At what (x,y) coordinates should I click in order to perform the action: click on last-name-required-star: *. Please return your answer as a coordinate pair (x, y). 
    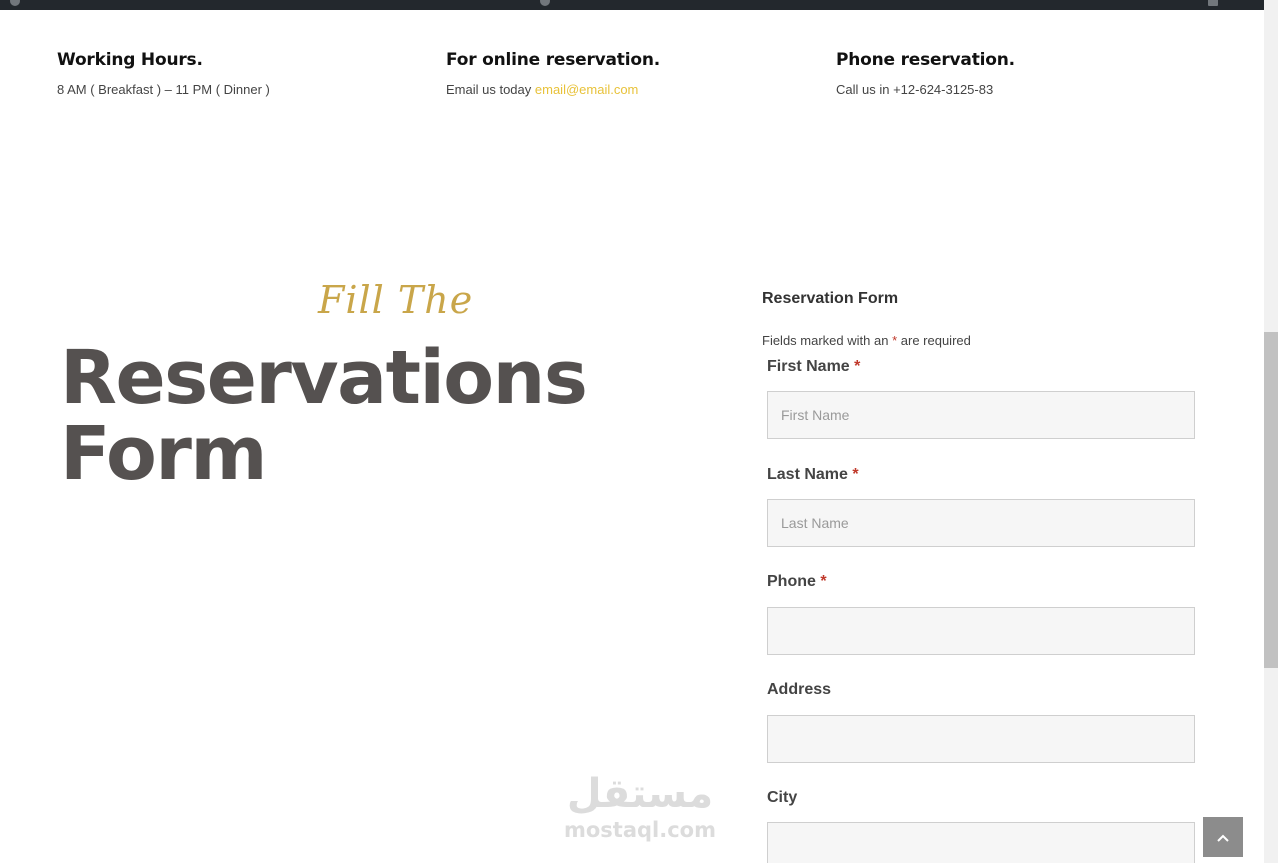
    Looking at the image, I should click on (855, 474).